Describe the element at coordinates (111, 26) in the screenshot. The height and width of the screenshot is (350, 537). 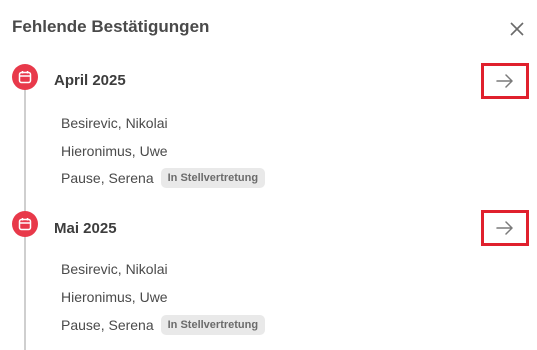
I see `panel-title: Fehlende Bestätigungen` at that location.